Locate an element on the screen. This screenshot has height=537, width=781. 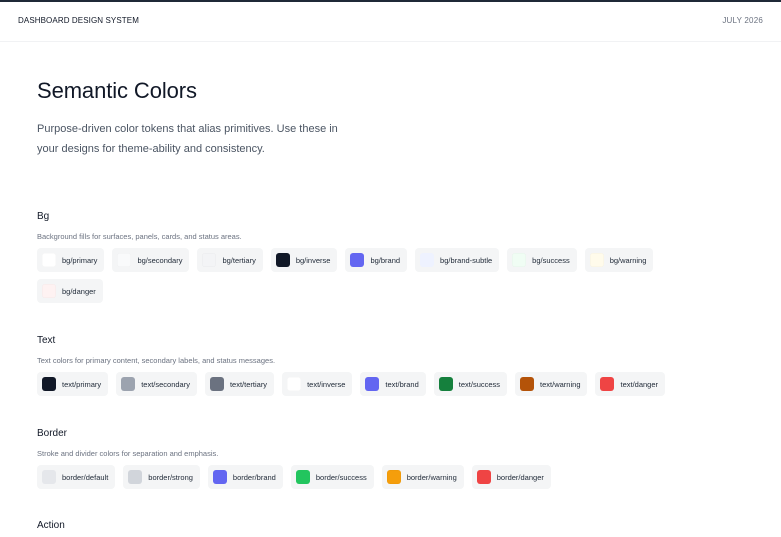
token-chip: text/inverse is located at coordinates (317, 384).